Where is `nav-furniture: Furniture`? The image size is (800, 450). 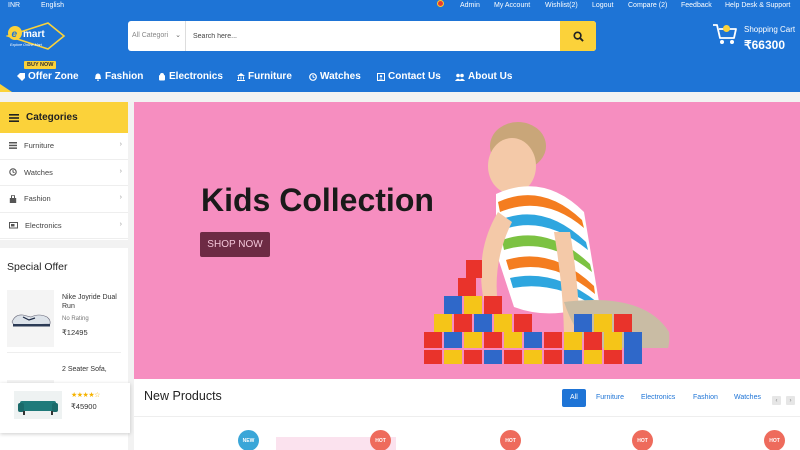
nav-furniture: Furniture is located at coordinates (264, 76).